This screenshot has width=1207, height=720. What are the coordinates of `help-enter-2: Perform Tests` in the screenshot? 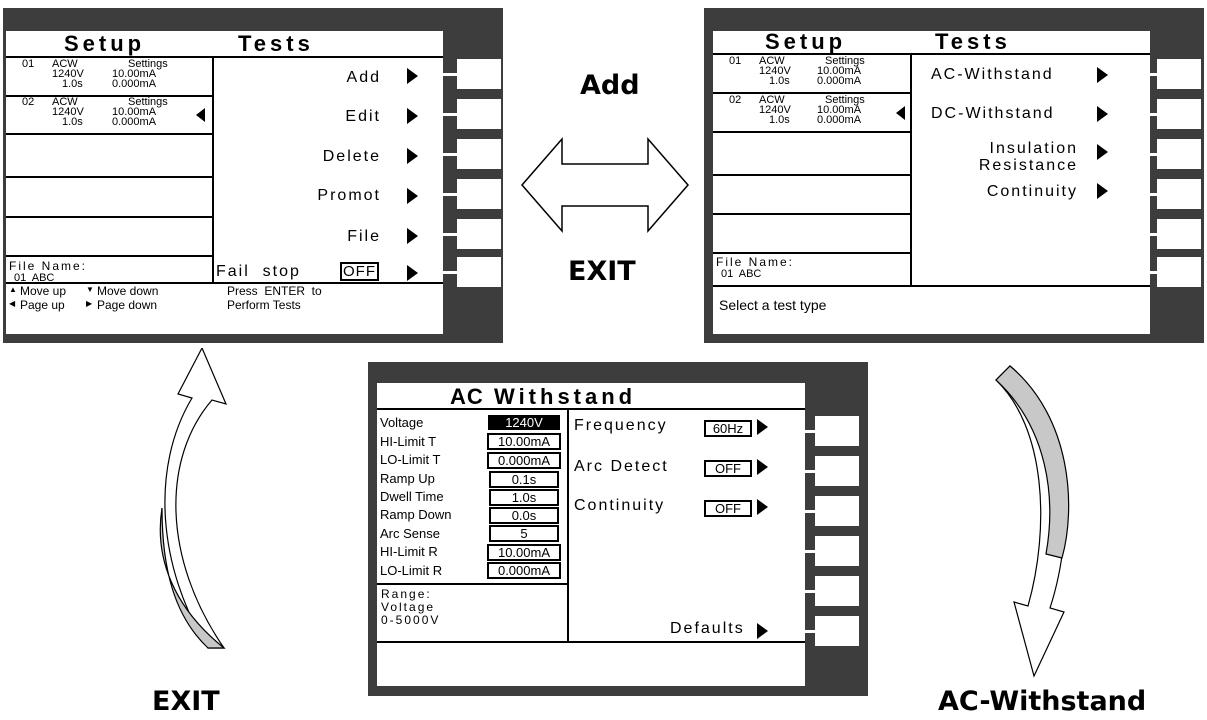 It's located at (264, 305).